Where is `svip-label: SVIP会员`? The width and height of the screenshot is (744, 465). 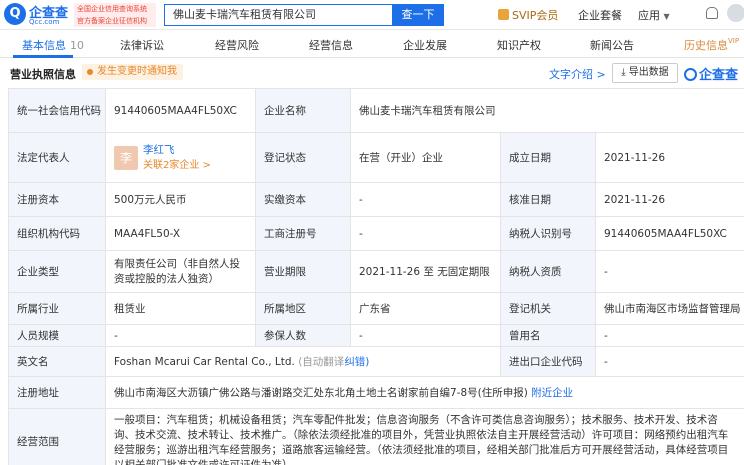 svip-label: SVIP会员 is located at coordinates (535, 15).